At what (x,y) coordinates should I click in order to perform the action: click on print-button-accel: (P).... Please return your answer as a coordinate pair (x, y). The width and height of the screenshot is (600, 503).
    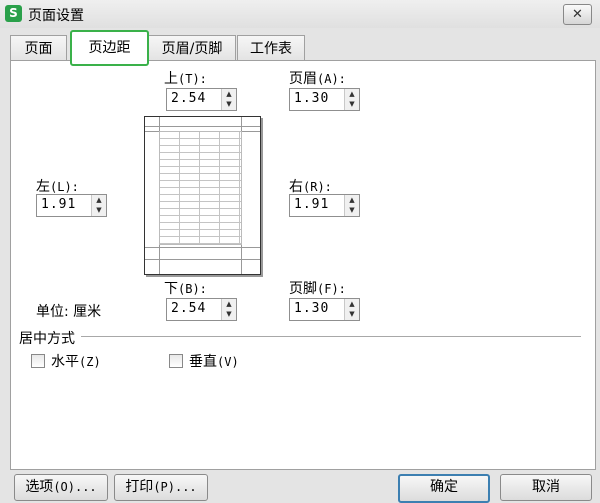
    Looking at the image, I should click on (175, 487).